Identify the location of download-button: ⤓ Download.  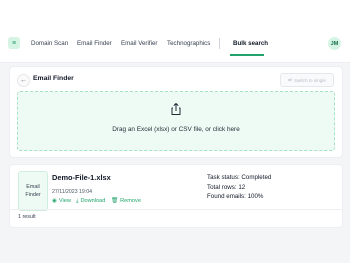
(90, 201).